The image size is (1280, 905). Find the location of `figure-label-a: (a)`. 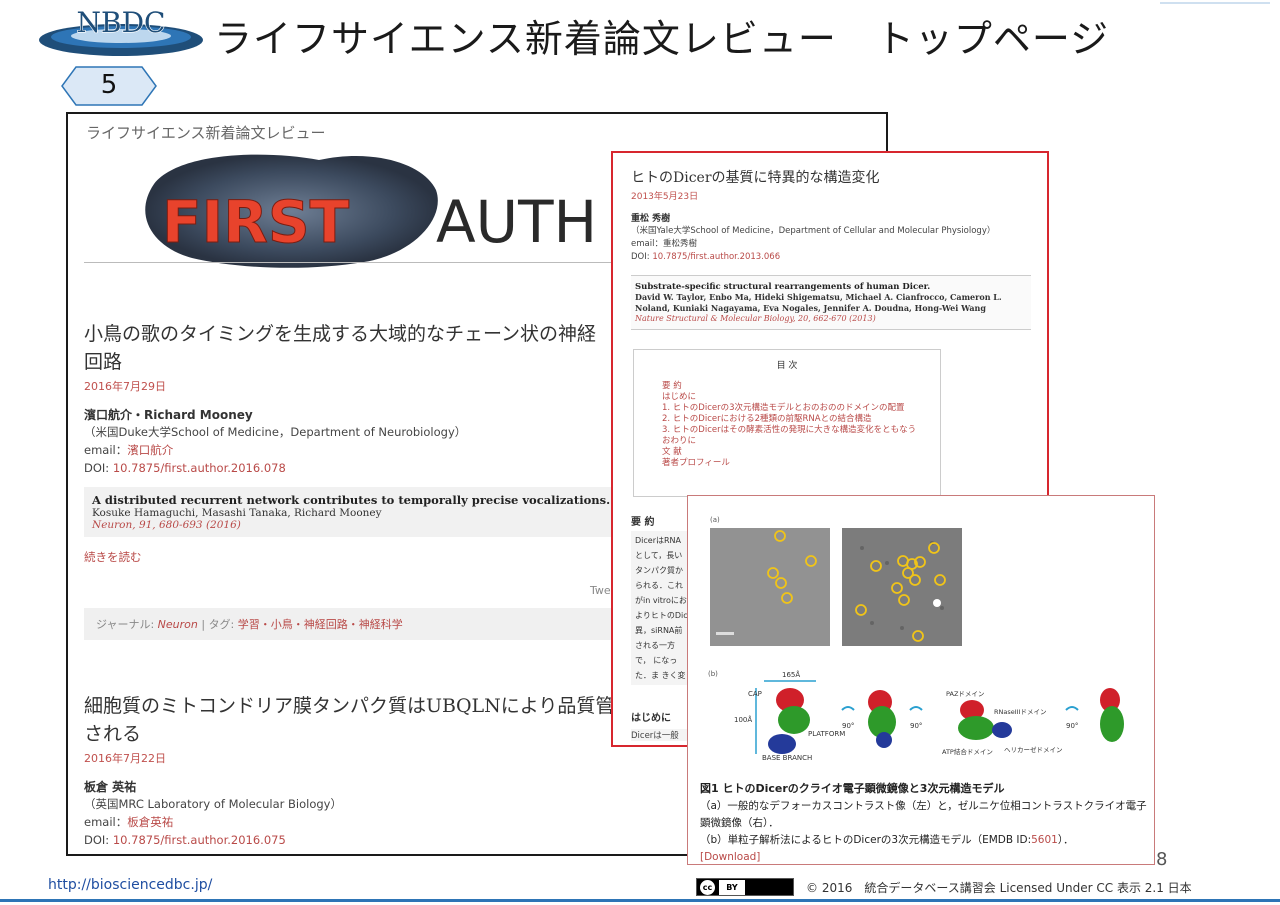

figure-label-a: (a) is located at coordinates (715, 520).